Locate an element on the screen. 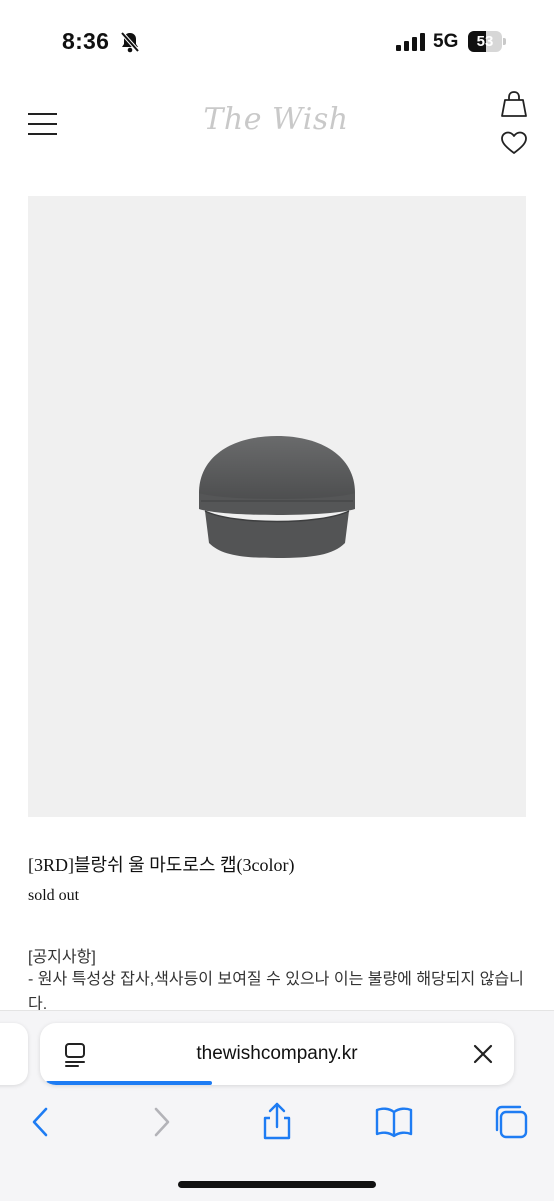 This screenshot has width=554, height=1201. site-logo: The Wish is located at coordinates (276, 119).